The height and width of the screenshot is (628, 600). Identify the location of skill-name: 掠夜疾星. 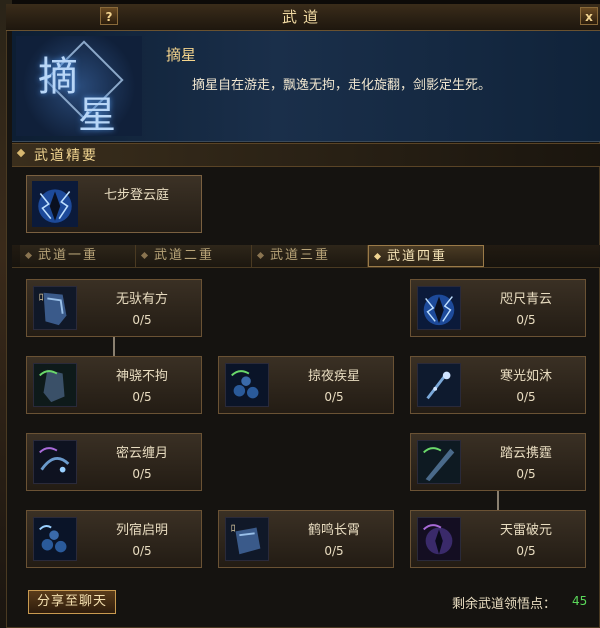
(333, 376).